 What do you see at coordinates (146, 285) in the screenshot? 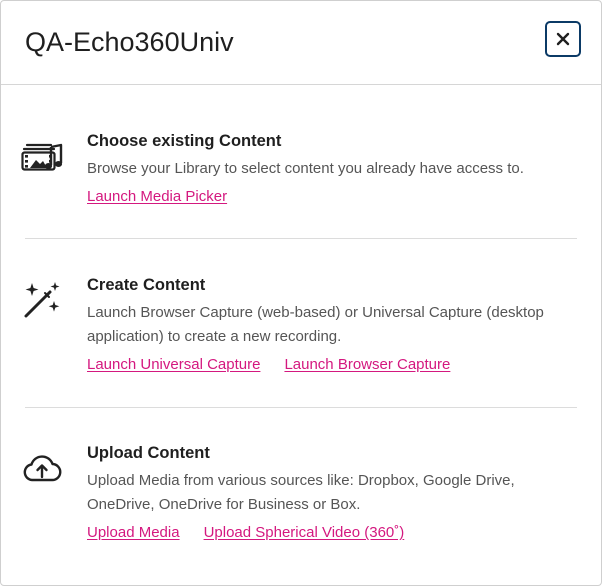
I see `section-heading: Create Content` at bounding box center [146, 285].